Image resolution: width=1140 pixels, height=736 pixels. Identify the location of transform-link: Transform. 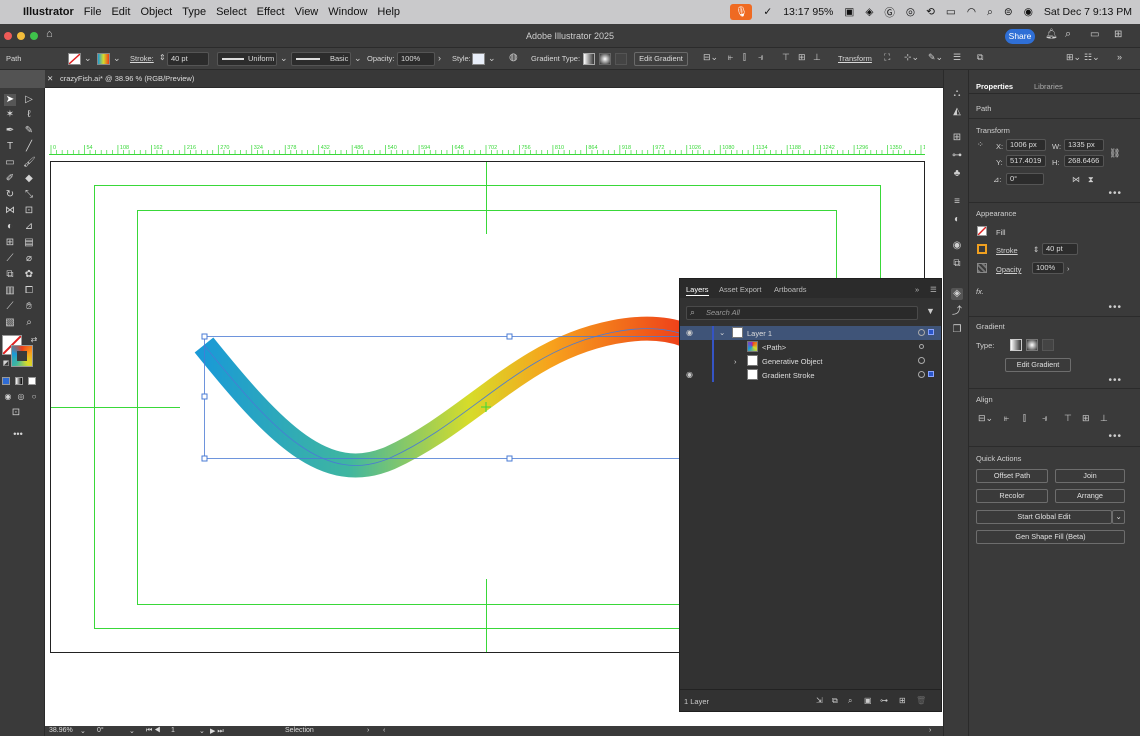
(855, 58).